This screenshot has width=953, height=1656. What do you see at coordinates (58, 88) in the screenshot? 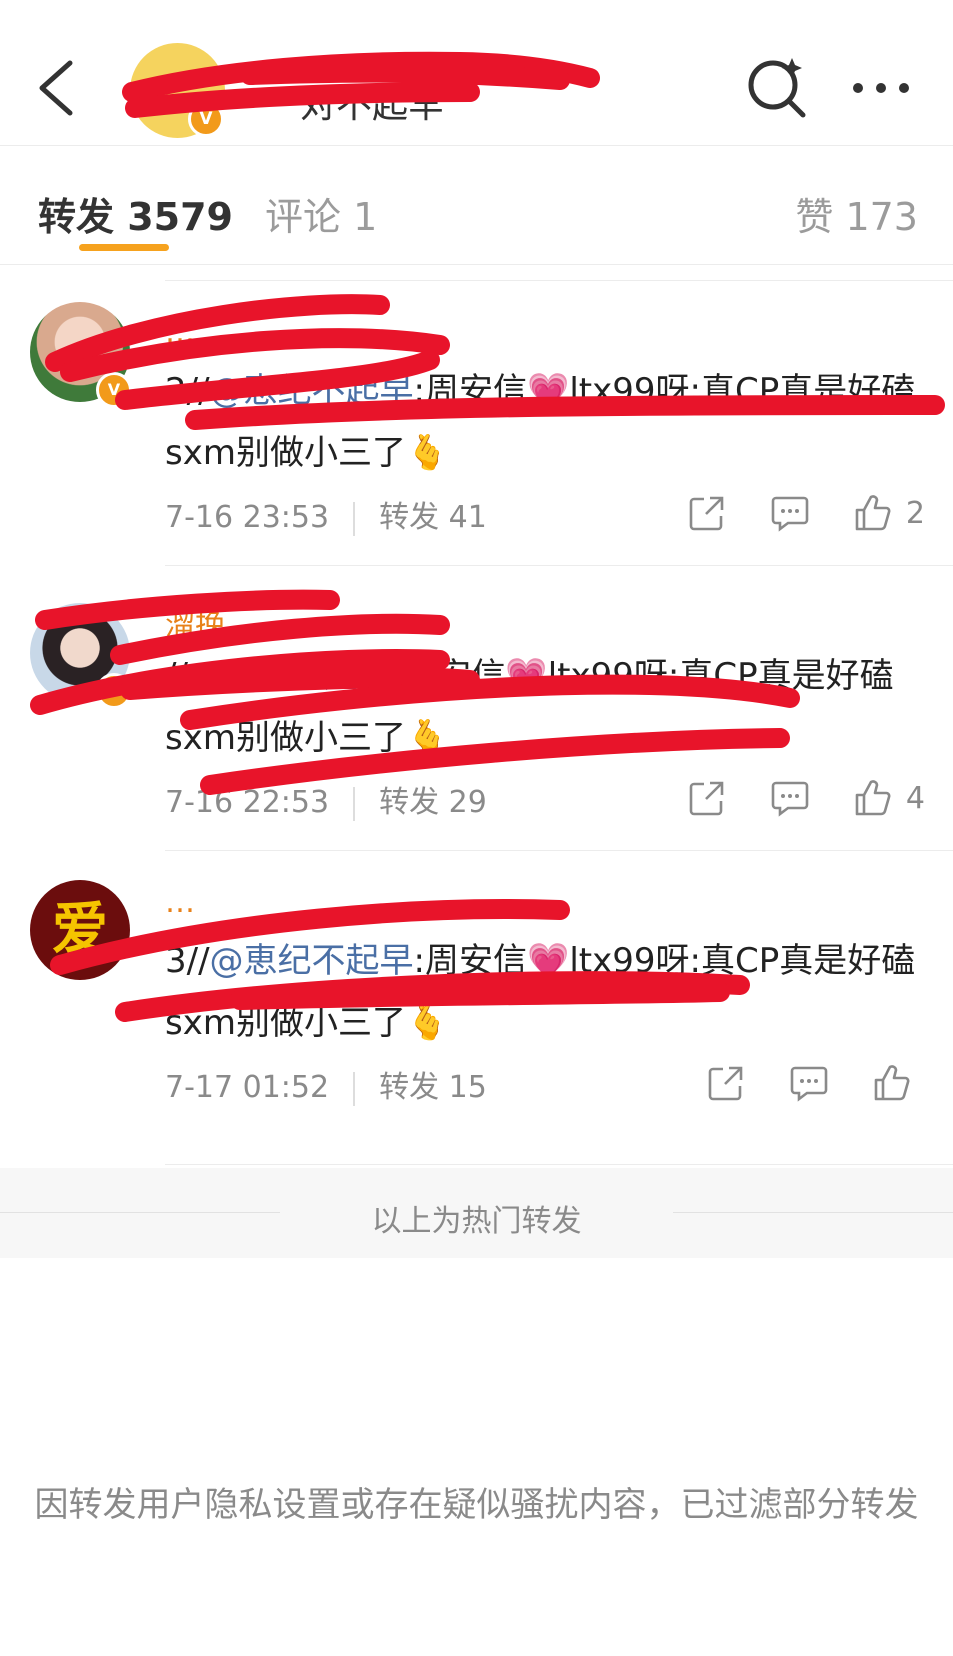
I see `chevron-left-icon` at bounding box center [58, 88].